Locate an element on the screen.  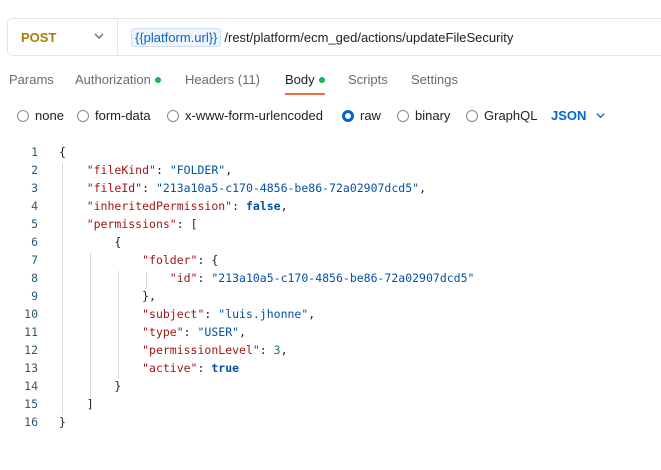
line-number: 7 is located at coordinates (34, 260).